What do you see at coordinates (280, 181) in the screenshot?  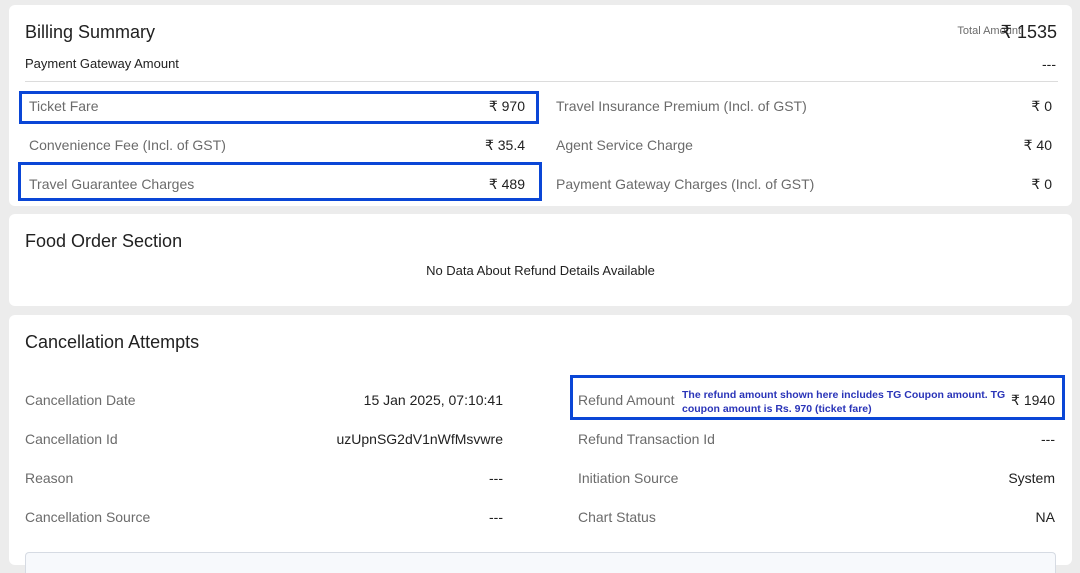 I see `travel-guarantee-highlight` at bounding box center [280, 181].